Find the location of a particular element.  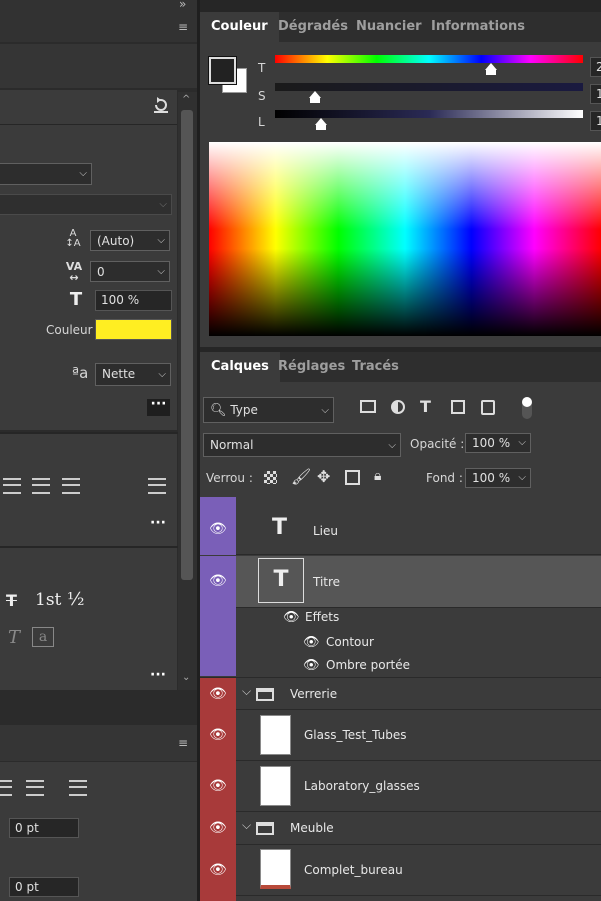

tracking-dropdown: 0 ⌵ is located at coordinates (130, 271).